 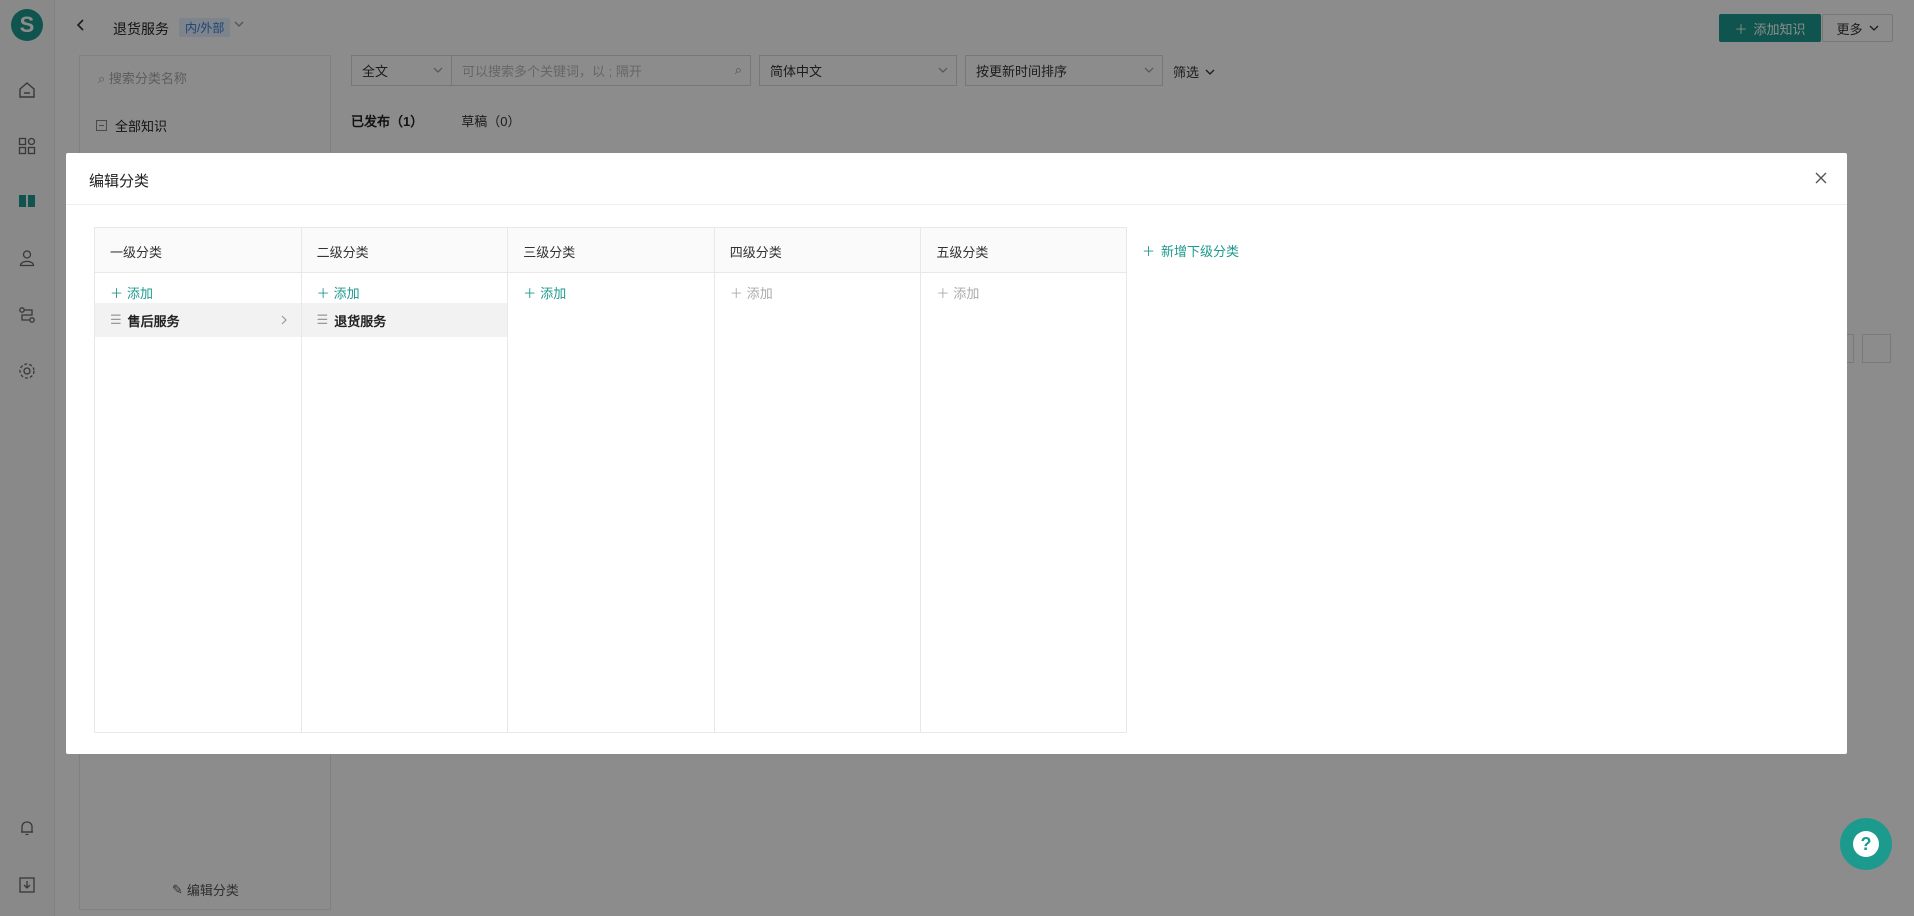 I want to click on add-level-3-button: ＋ 添加, so click(x=611, y=288).